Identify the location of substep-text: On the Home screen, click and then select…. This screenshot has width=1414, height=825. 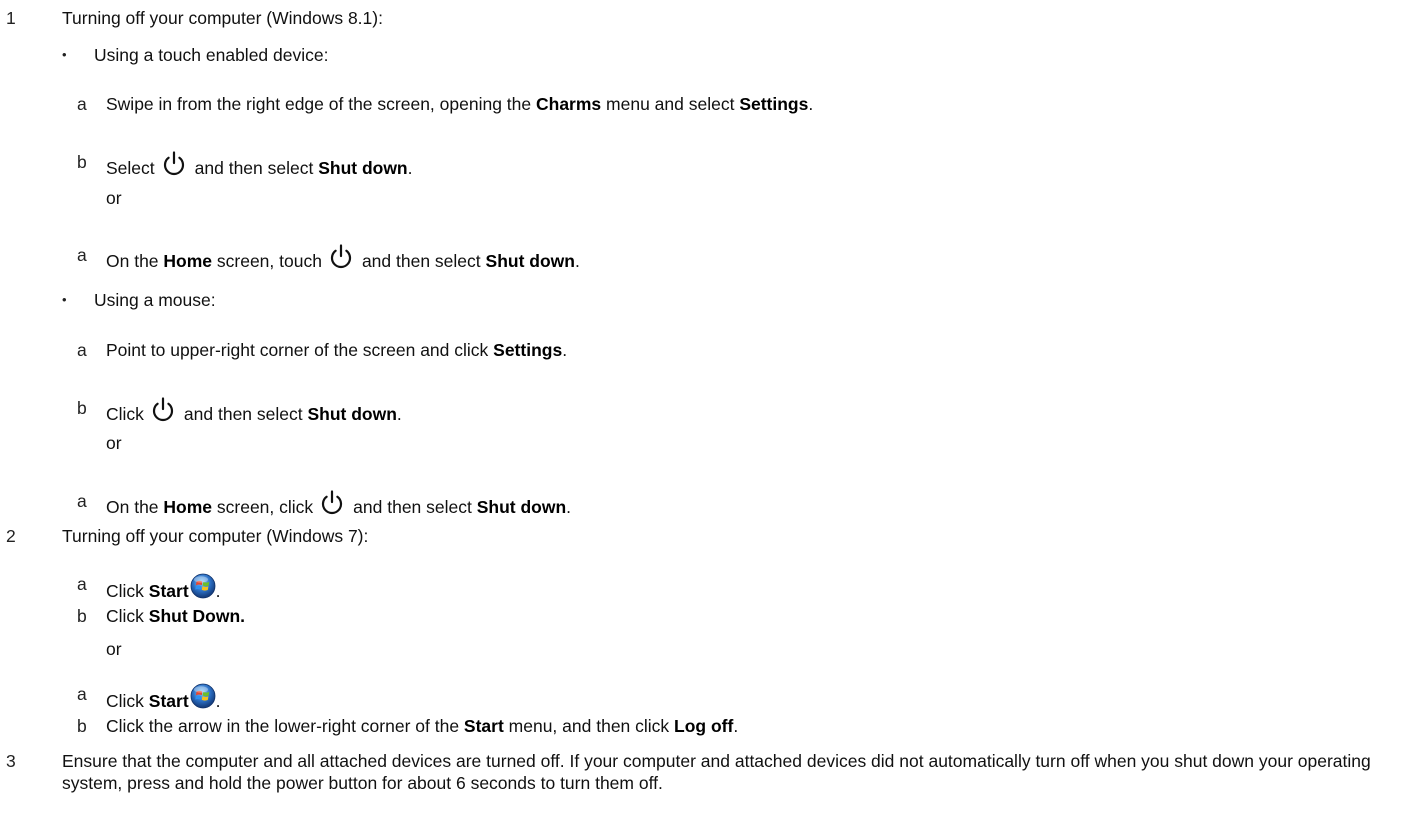
(338, 504).